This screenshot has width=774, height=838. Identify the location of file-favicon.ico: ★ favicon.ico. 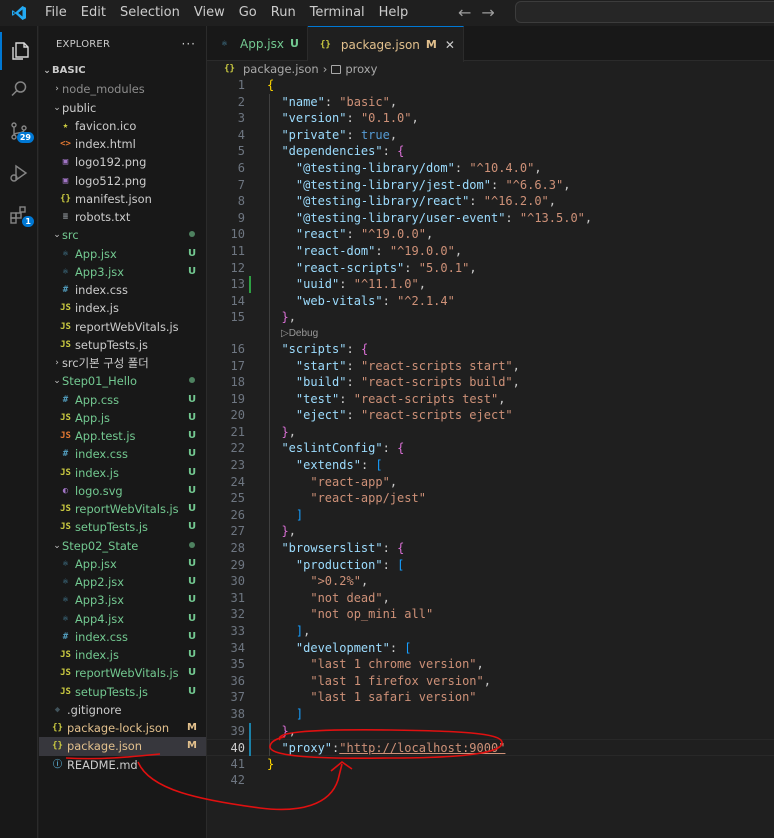
(122, 126).